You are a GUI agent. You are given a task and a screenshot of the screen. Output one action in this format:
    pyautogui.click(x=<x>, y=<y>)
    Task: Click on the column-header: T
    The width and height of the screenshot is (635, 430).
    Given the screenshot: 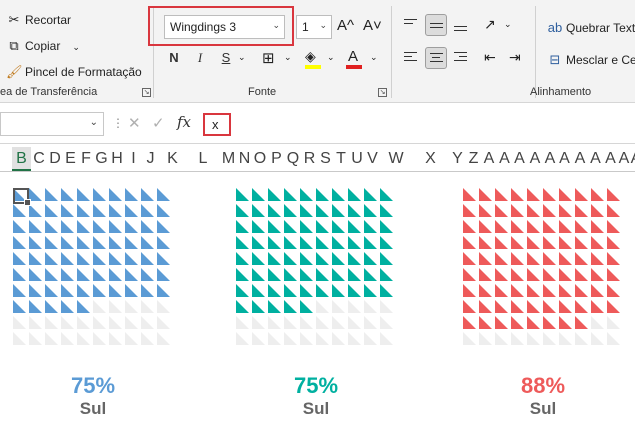 What is the action you would take?
    pyautogui.click(x=341, y=159)
    